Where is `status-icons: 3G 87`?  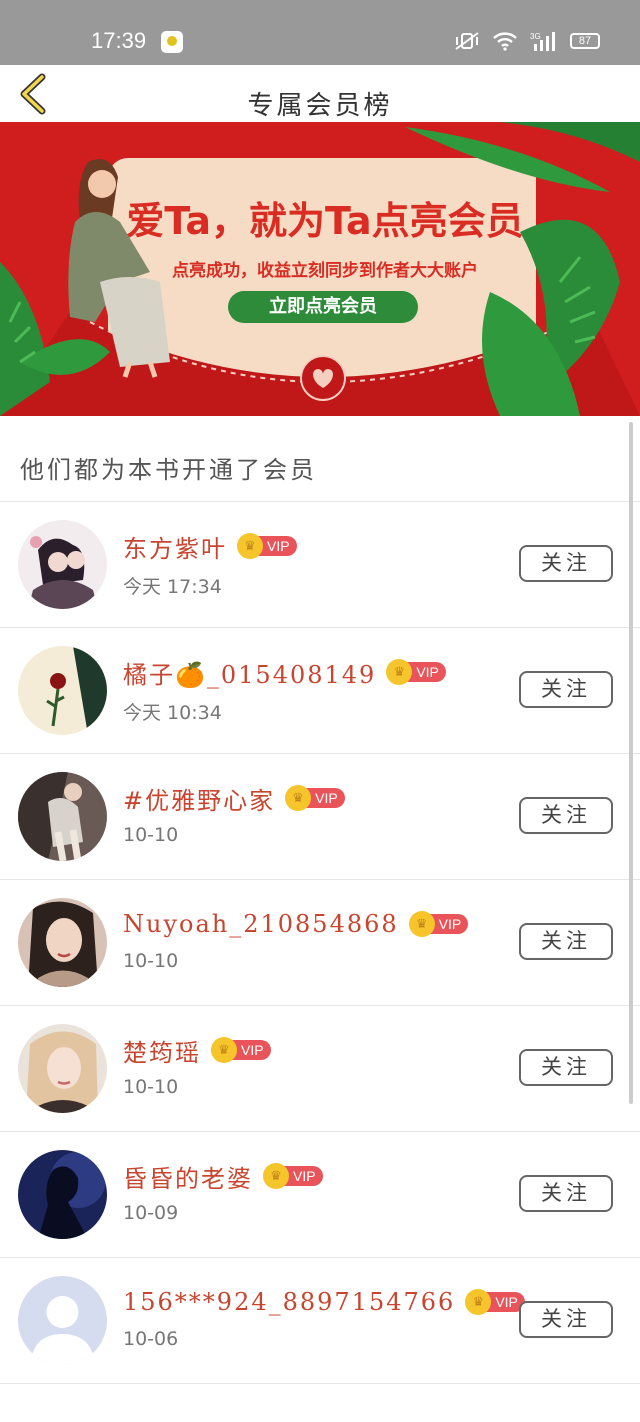 status-icons: 3G 87 is located at coordinates (527, 41).